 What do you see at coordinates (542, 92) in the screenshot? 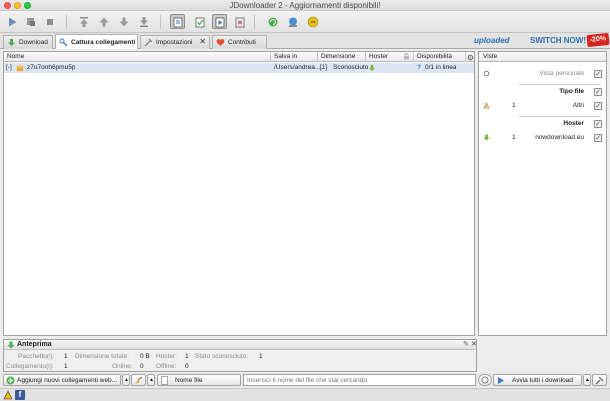
I see `file-type-section: Tipo file ✓` at bounding box center [542, 92].